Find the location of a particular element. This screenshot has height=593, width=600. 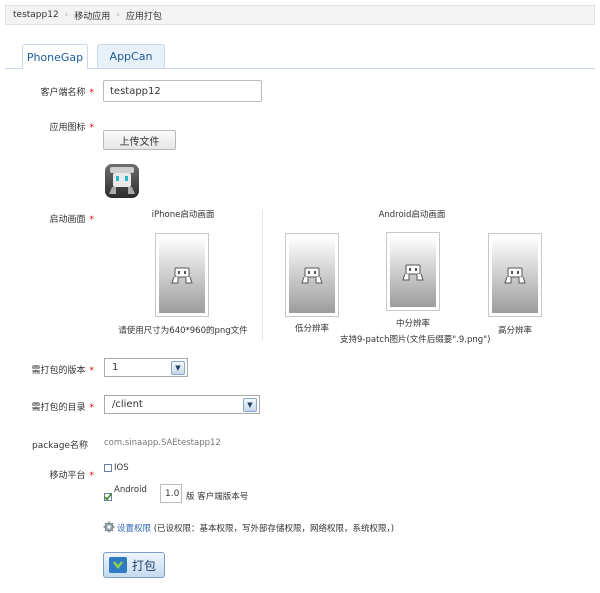

gear-icon is located at coordinates (109, 527).